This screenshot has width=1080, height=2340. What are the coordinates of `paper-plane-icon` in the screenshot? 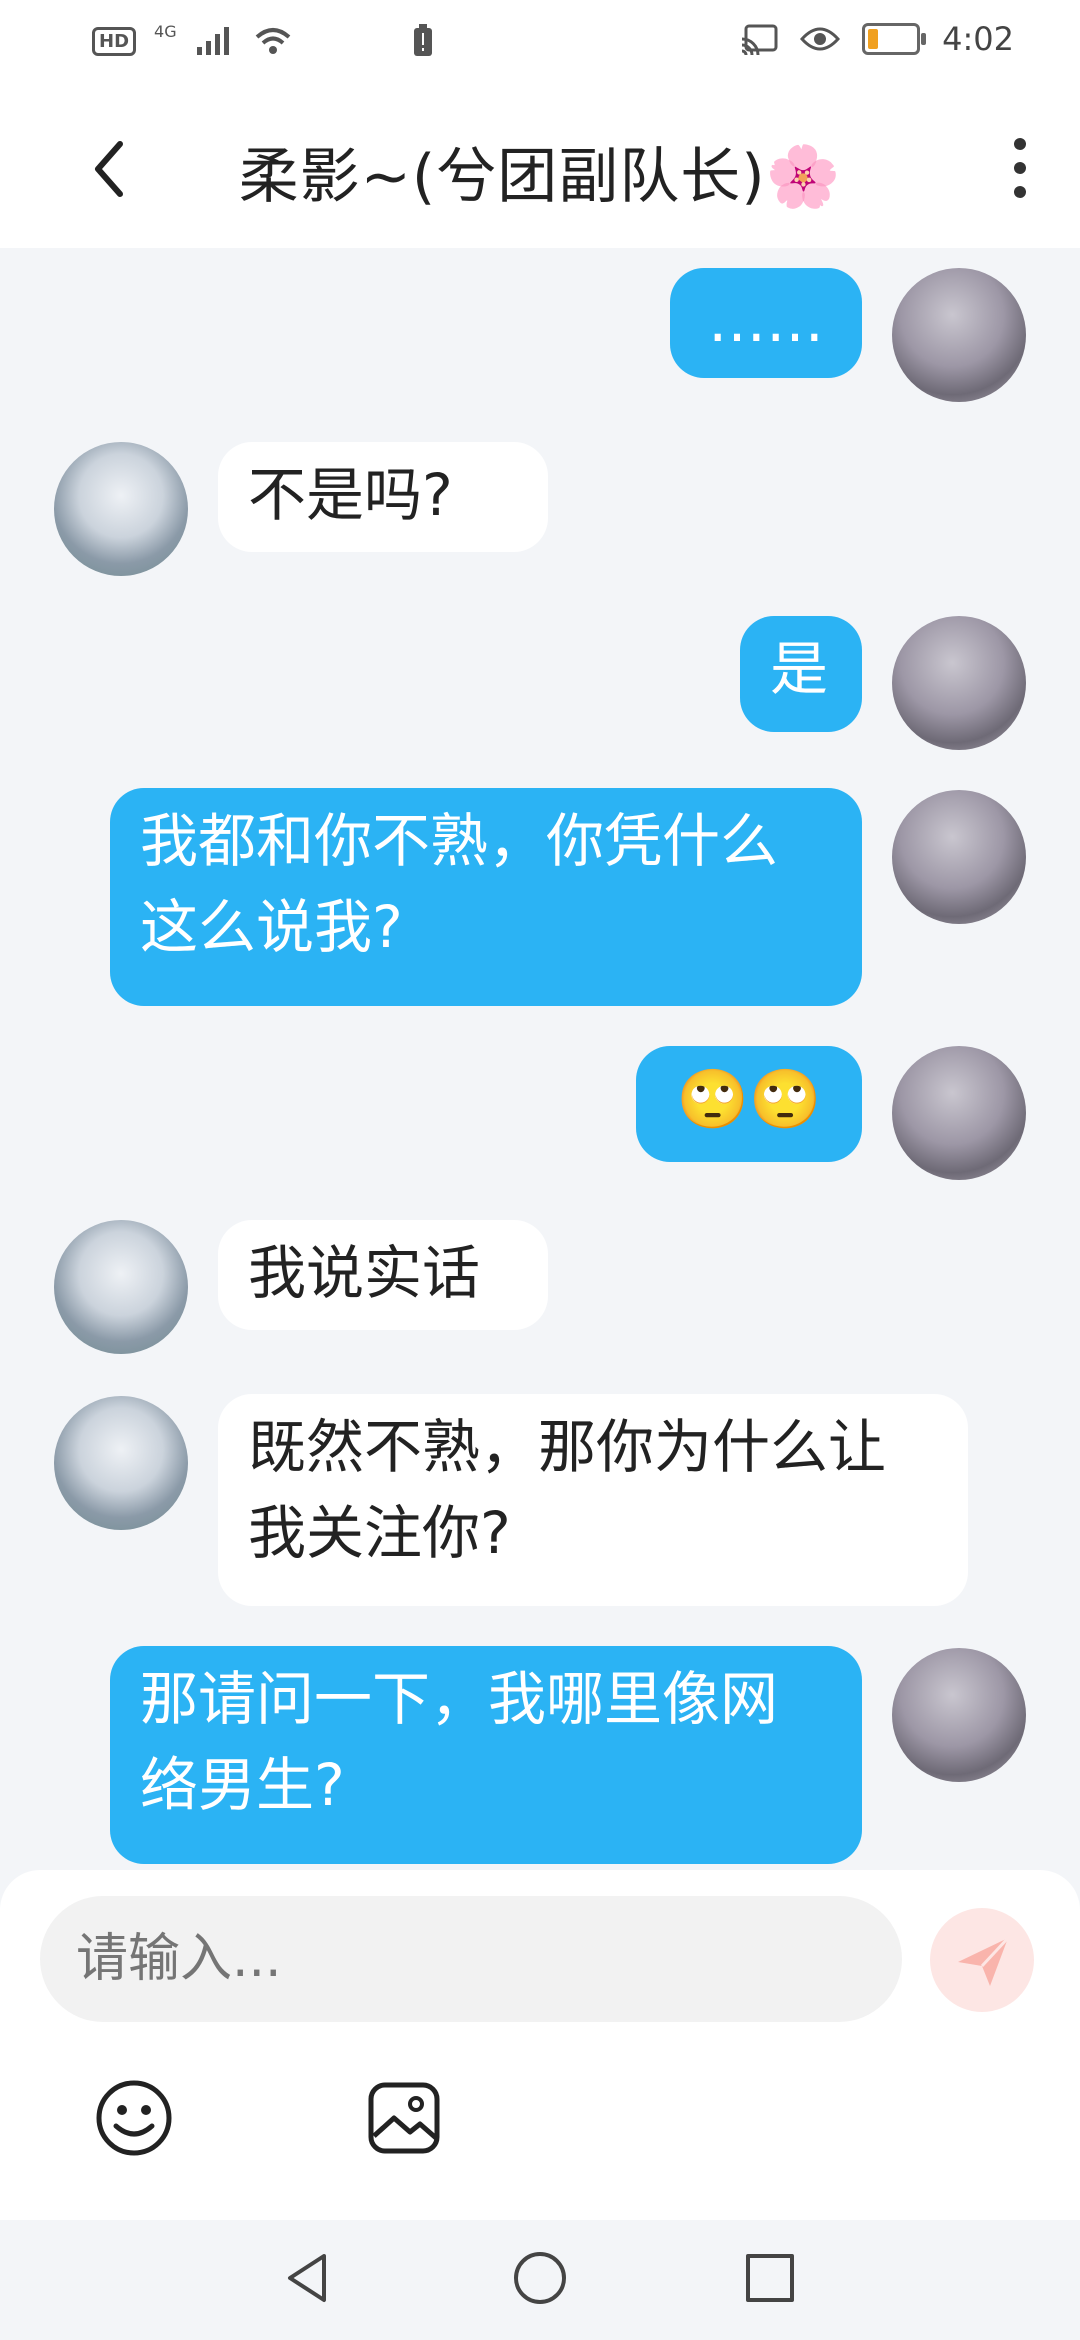 It's located at (984, 1961).